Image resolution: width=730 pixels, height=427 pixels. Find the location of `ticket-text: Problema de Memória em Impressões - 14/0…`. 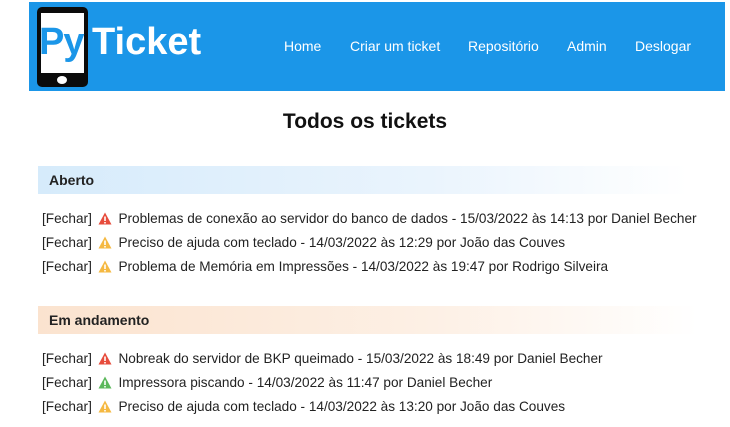

ticket-text: Problema de Memória em Impressões - 14/0… is located at coordinates (363, 266).